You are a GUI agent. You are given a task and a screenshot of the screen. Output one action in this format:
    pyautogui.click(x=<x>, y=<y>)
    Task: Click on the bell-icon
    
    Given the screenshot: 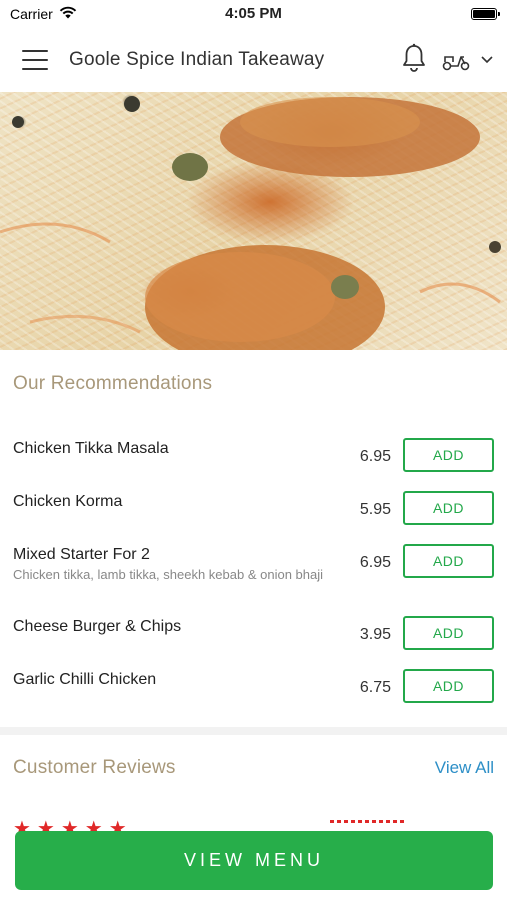 What is the action you would take?
    pyautogui.click(x=414, y=60)
    